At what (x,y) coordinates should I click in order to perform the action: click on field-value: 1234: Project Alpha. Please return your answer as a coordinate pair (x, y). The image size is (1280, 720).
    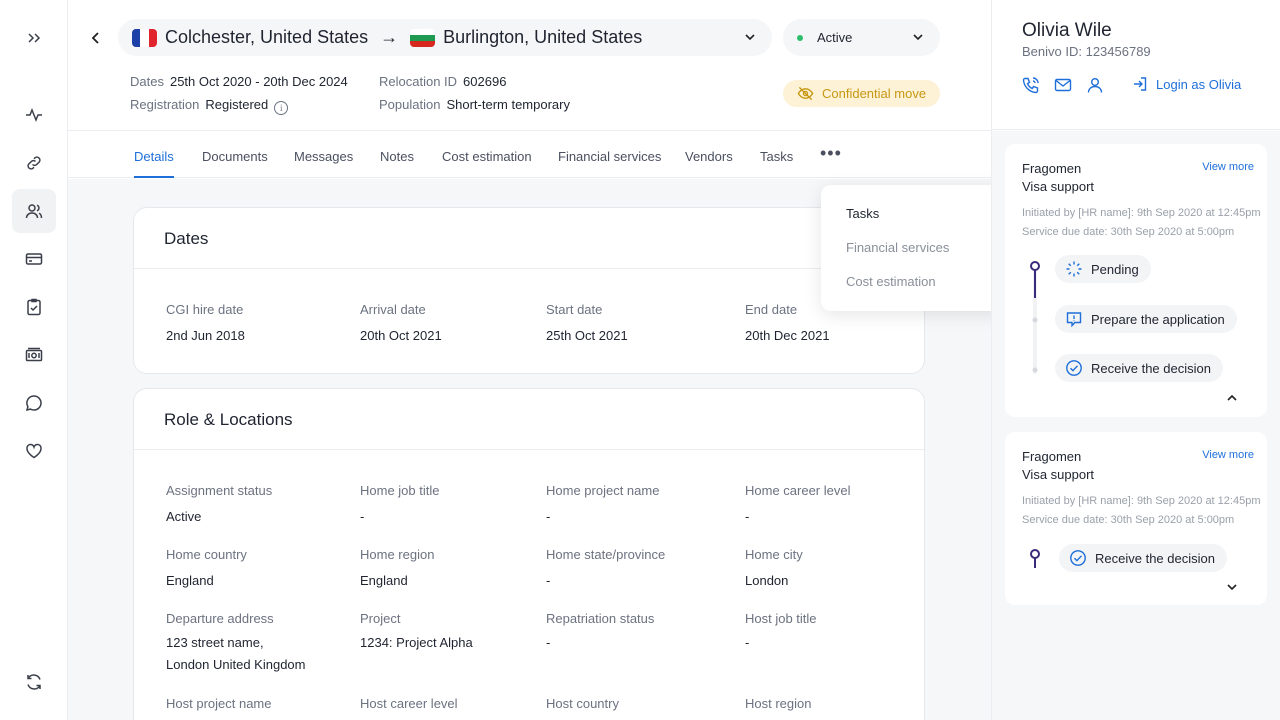
    Looking at the image, I should click on (416, 642).